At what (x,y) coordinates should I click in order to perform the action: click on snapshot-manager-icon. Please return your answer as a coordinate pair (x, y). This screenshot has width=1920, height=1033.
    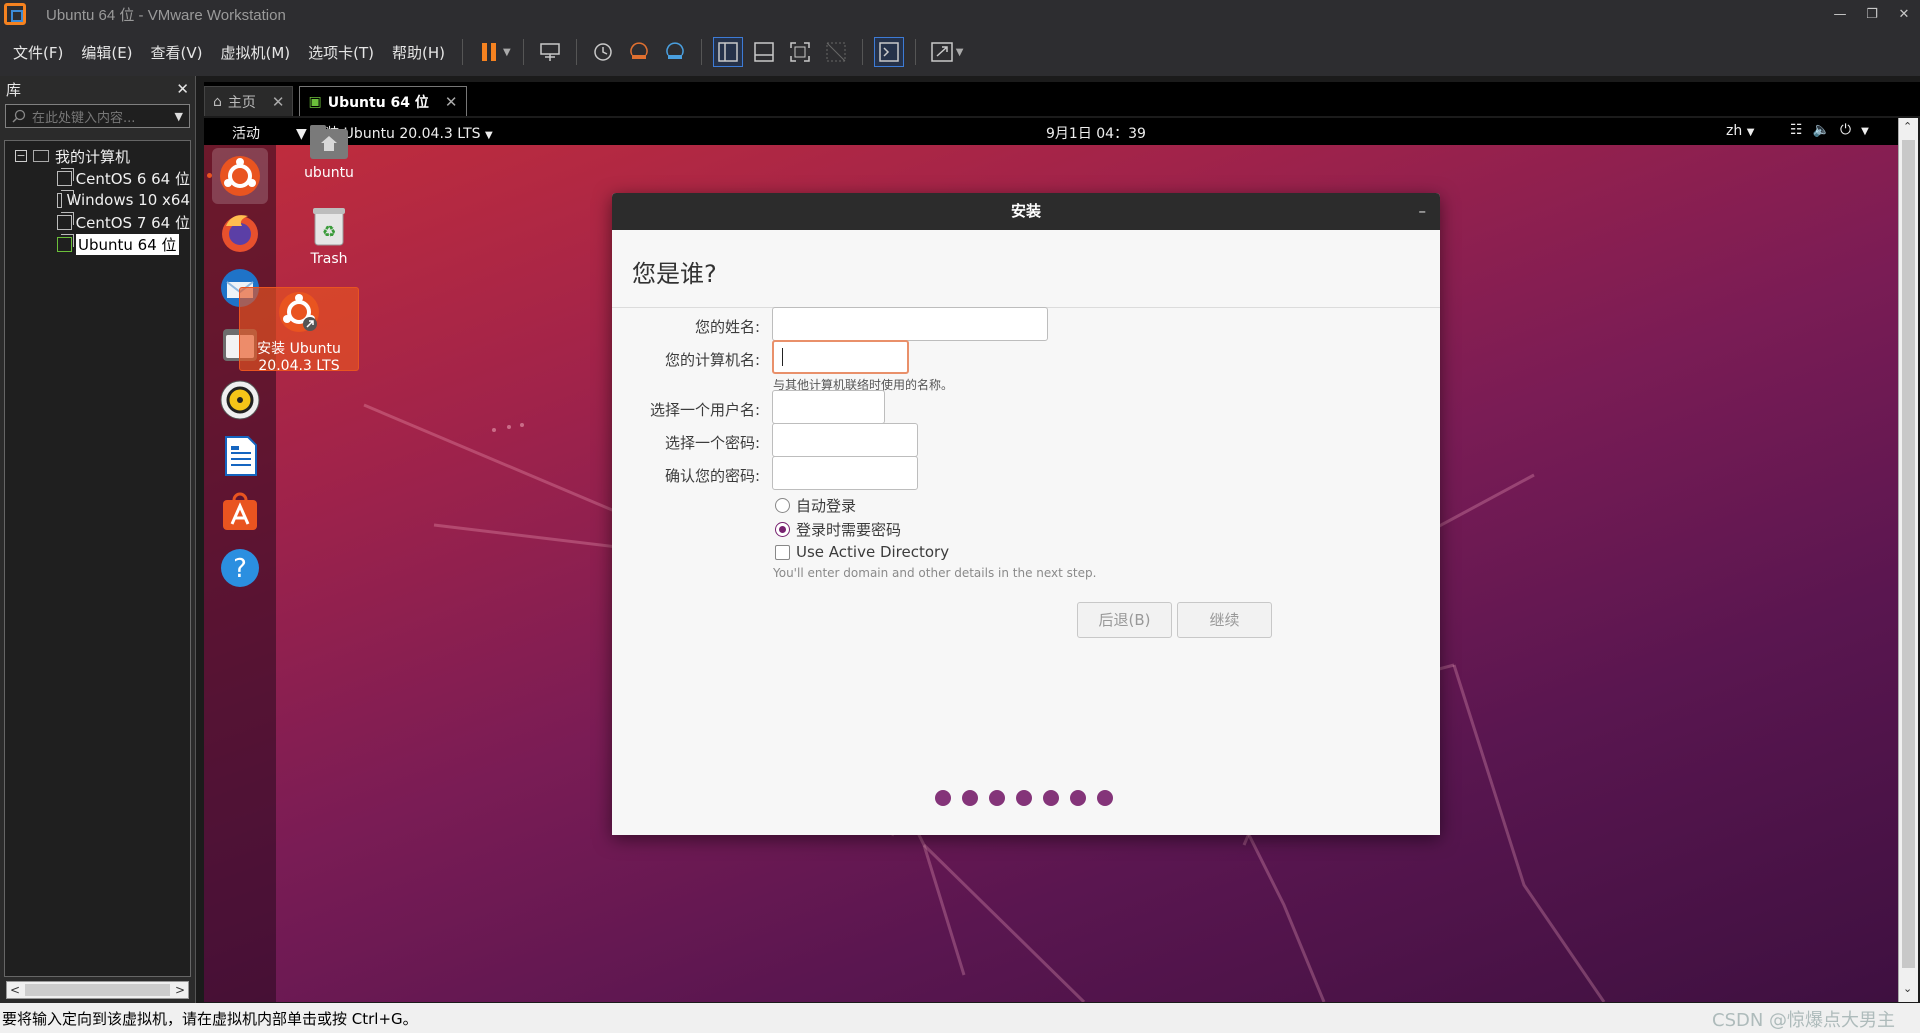
    Looking at the image, I should click on (675, 52).